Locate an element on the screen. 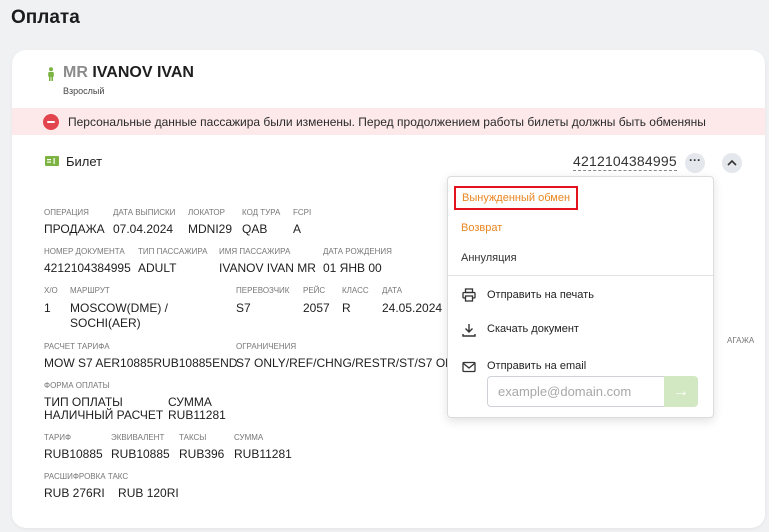 Image resolution: width=769 pixels, height=532 pixels. ticket-label: Билет is located at coordinates (84, 161).